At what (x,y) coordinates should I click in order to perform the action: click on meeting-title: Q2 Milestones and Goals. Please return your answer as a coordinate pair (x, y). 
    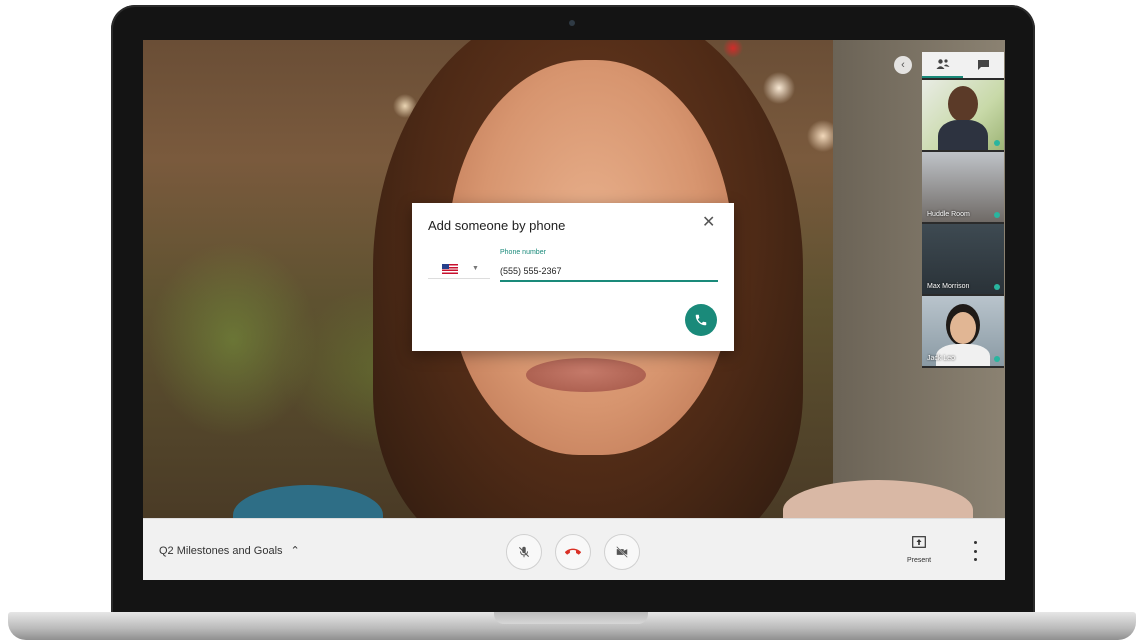
    Looking at the image, I should click on (221, 550).